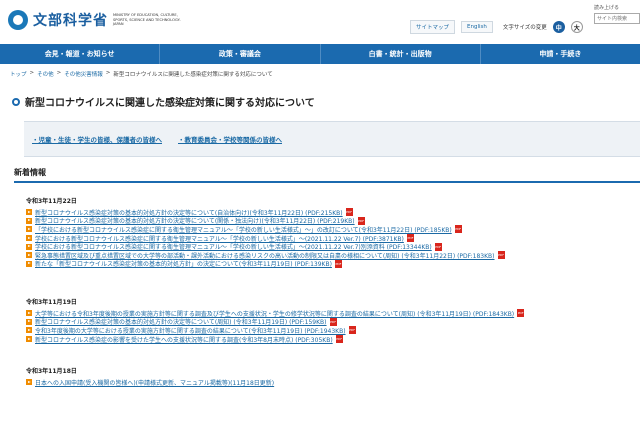  I want to click on font-size-medium-button: 中, so click(558, 27).